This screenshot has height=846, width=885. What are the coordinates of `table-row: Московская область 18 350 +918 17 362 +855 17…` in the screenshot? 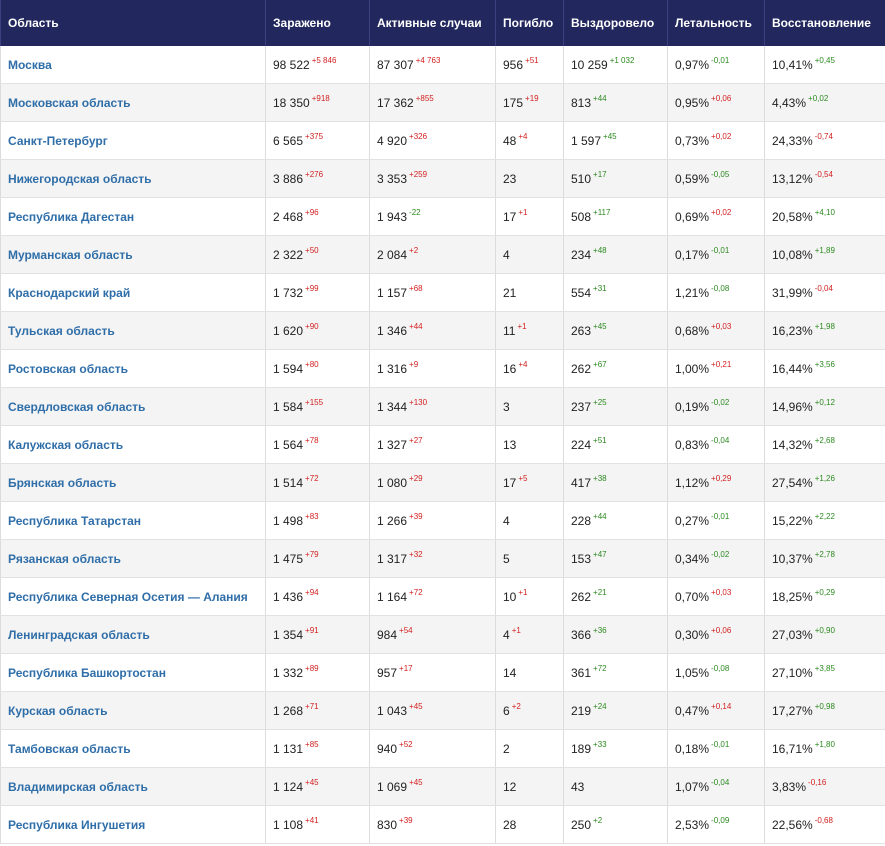 It's located at (442, 103).